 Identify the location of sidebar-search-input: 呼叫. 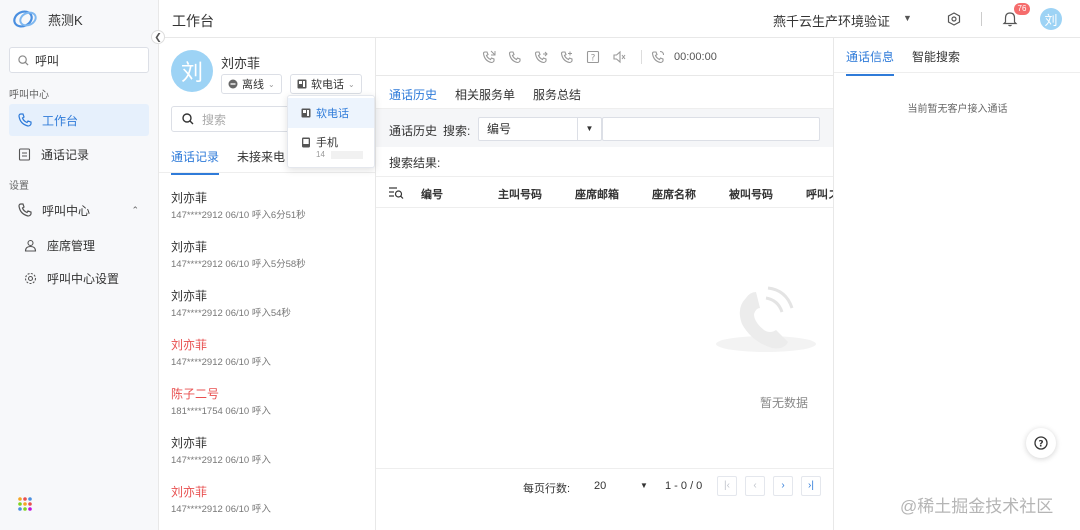
(79, 60).